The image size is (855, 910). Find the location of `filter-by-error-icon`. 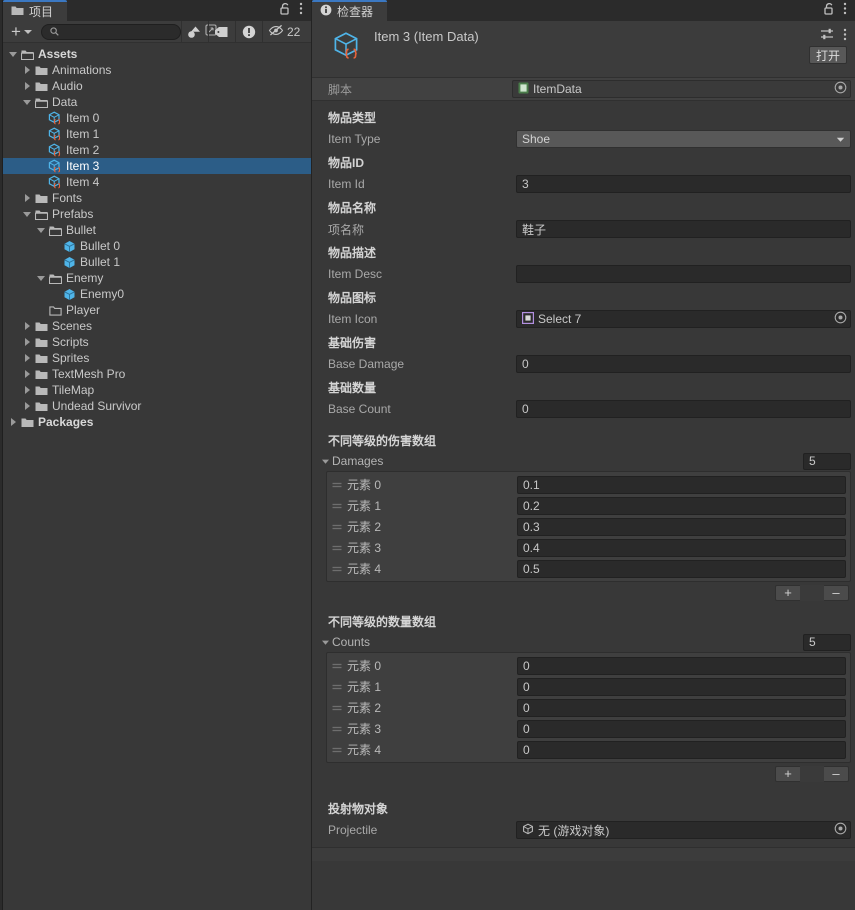

filter-by-error-icon is located at coordinates (249, 32).